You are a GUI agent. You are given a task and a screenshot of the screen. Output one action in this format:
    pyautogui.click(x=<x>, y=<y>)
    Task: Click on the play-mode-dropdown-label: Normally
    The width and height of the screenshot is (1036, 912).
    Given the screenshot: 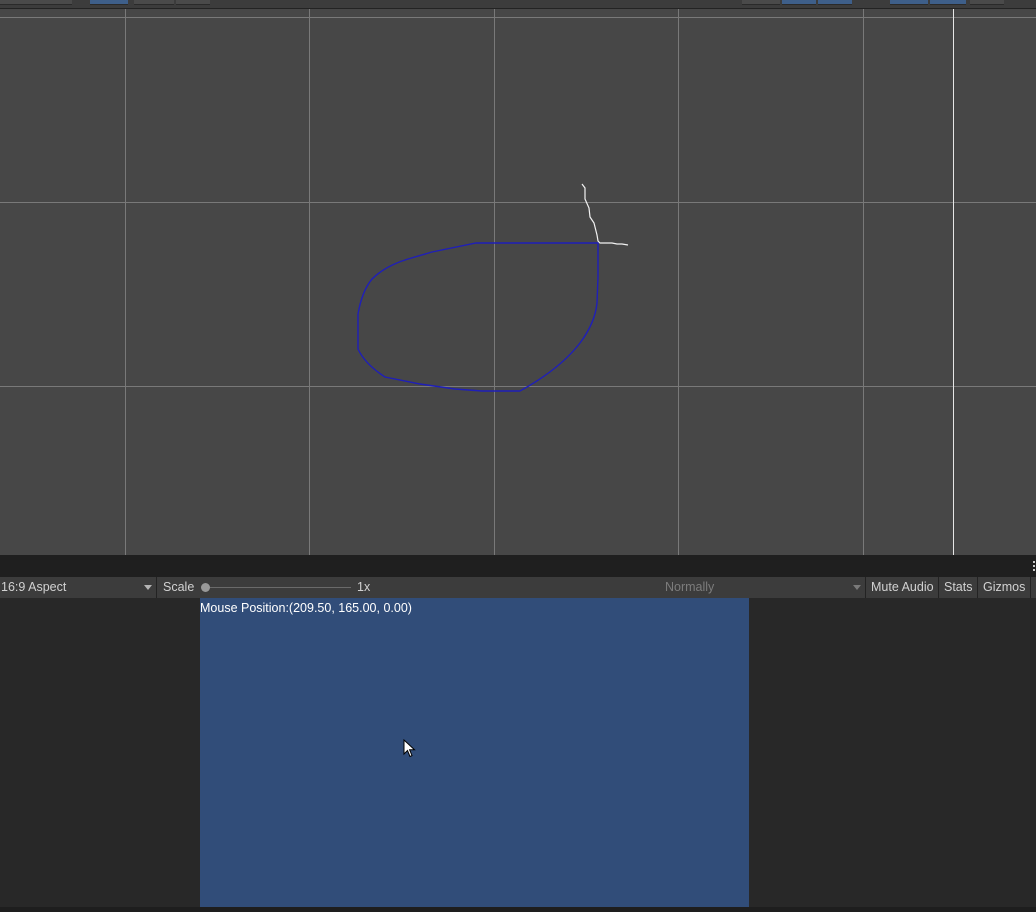 What is the action you would take?
    pyautogui.click(x=690, y=587)
    